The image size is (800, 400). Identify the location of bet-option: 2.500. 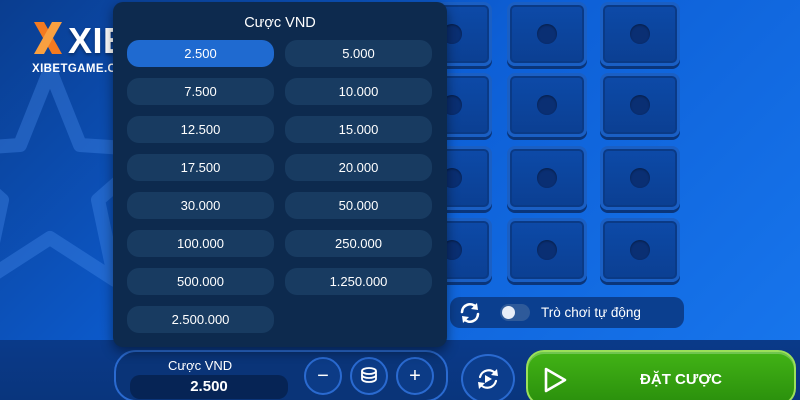
(200, 53).